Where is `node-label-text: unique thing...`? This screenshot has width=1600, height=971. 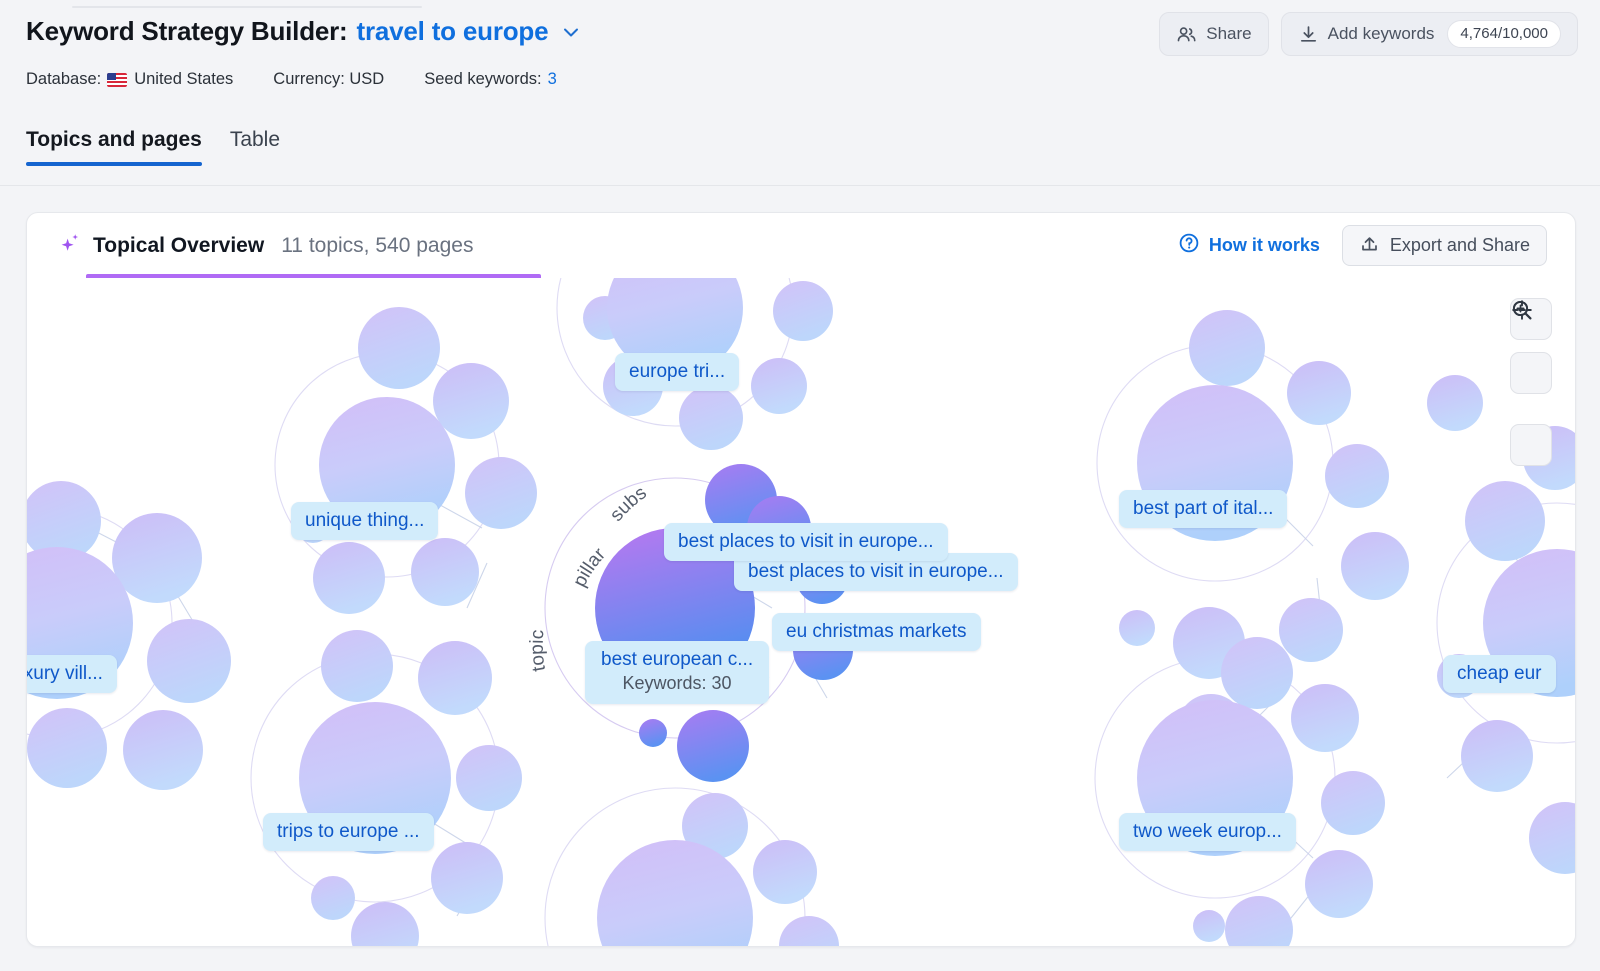 node-label-text: unique thing... is located at coordinates (365, 520).